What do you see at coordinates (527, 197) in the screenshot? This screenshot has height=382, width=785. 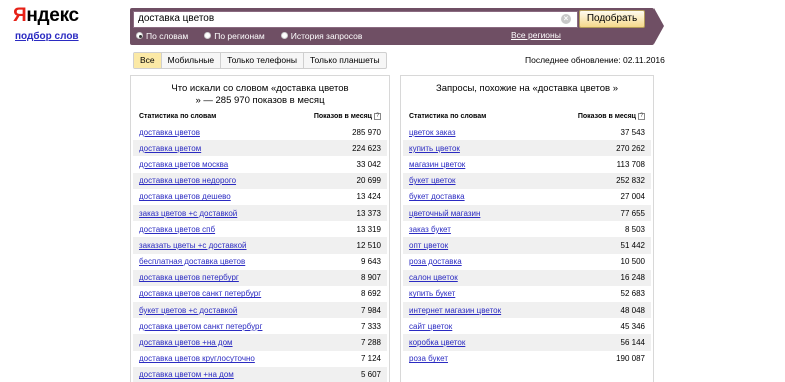 I see `table-row: букет доставка 27 004` at bounding box center [527, 197].